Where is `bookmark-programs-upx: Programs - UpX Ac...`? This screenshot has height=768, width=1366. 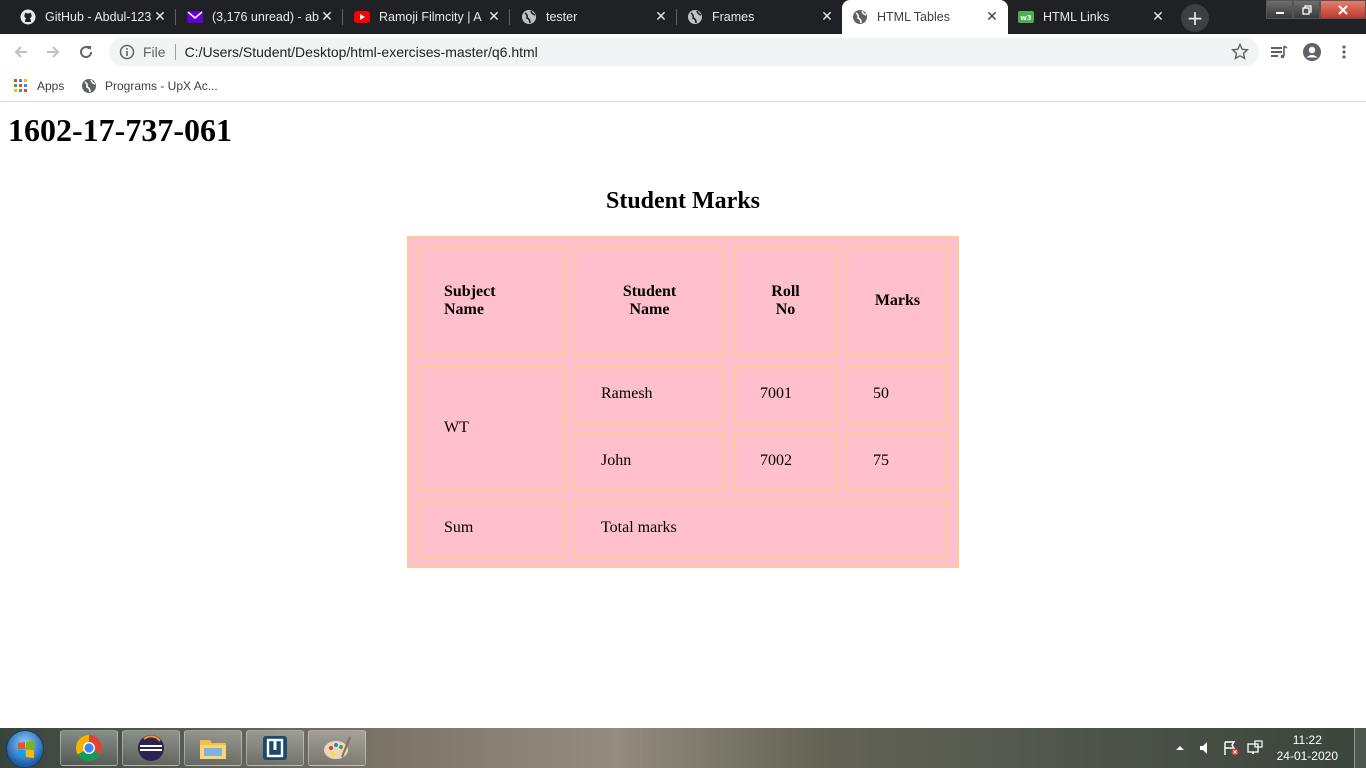
bookmark-programs-upx: Programs - UpX Ac... is located at coordinates (149, 86).